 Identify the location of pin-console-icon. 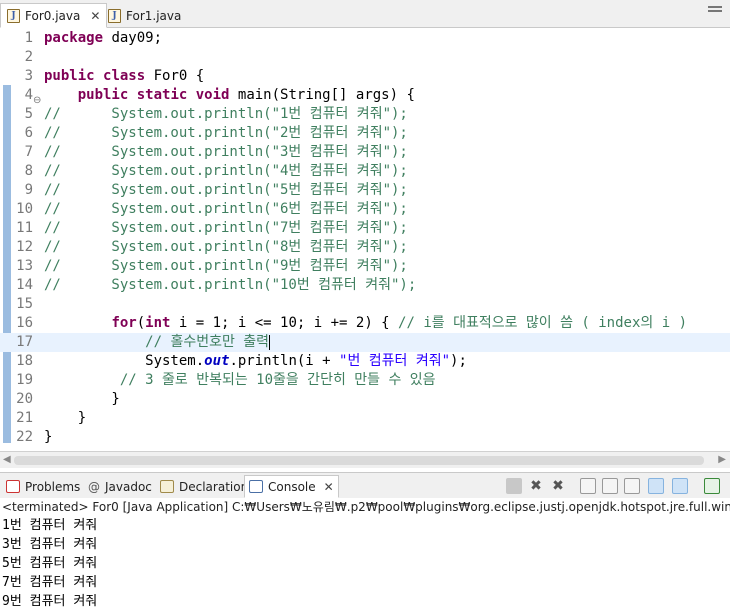
(712, 486).